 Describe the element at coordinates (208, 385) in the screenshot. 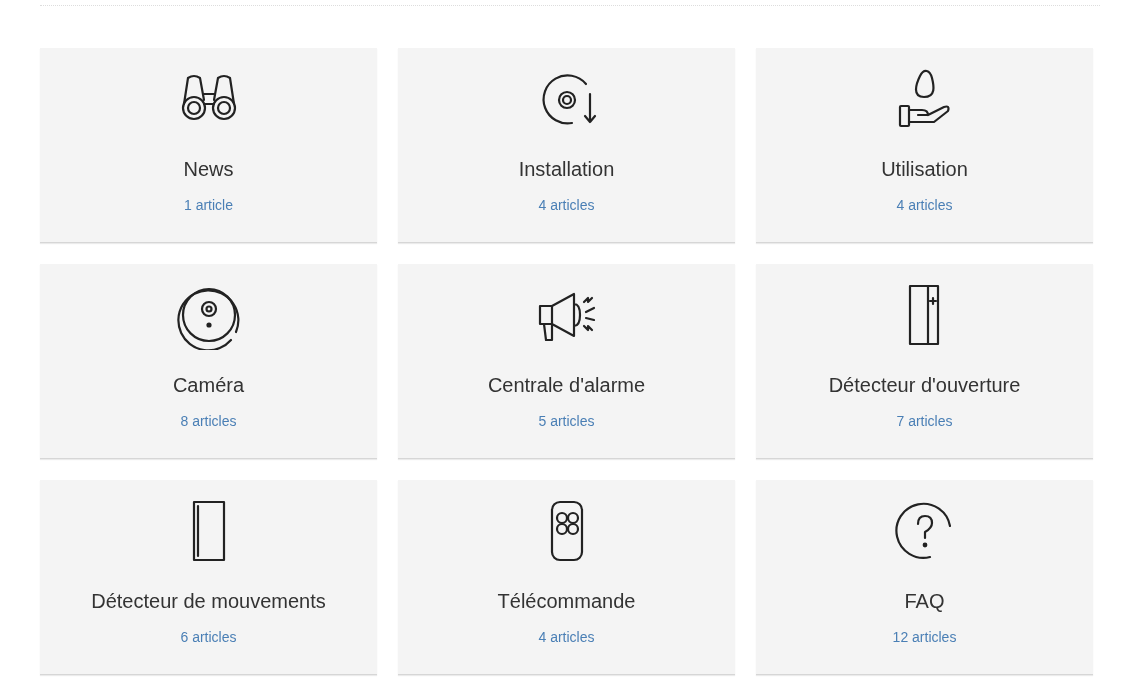

I see `category-title: Caméra` at that location.